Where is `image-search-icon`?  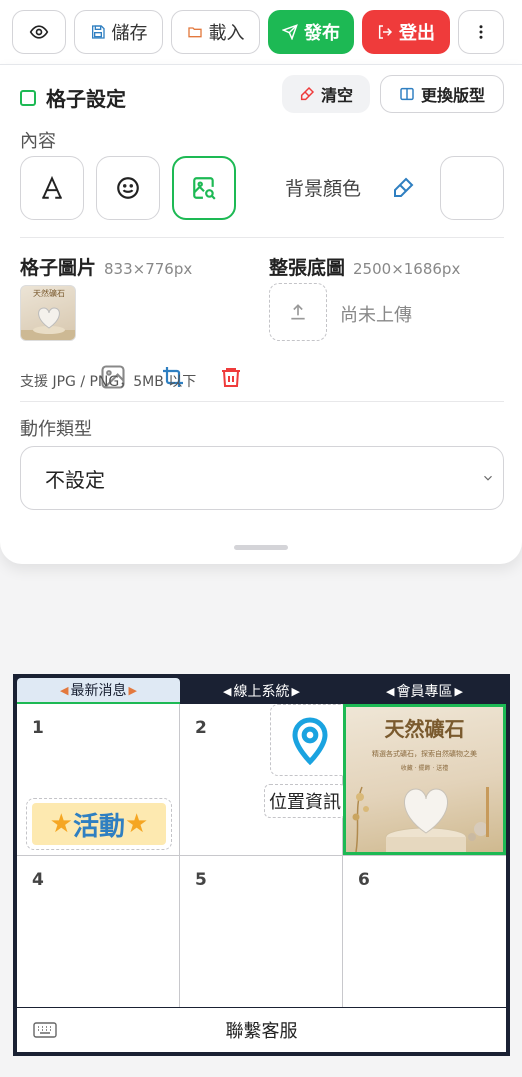
image-search-icon is located at coordinates (204, 188).